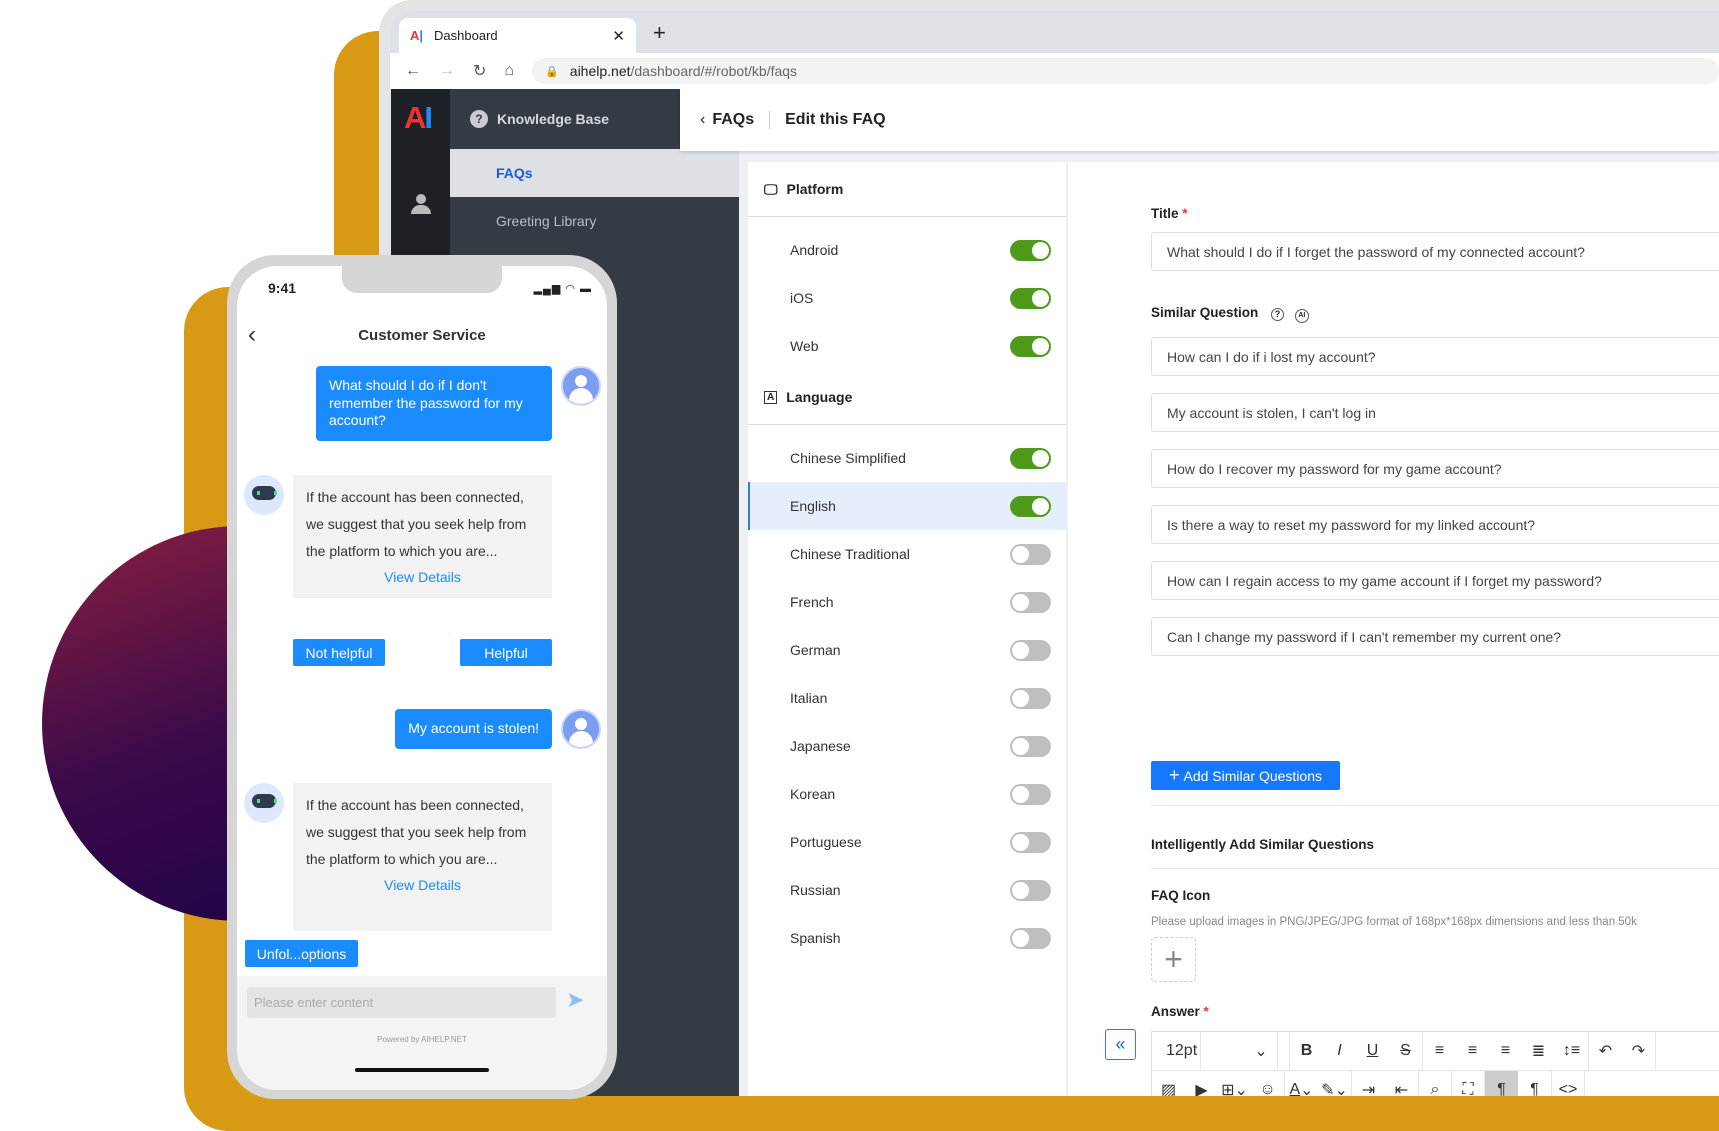 The width and height of the screenshot is (1719, 1131). I want to click on sidebar-item-greeting-library: Greeting Library, so click(594, 221).